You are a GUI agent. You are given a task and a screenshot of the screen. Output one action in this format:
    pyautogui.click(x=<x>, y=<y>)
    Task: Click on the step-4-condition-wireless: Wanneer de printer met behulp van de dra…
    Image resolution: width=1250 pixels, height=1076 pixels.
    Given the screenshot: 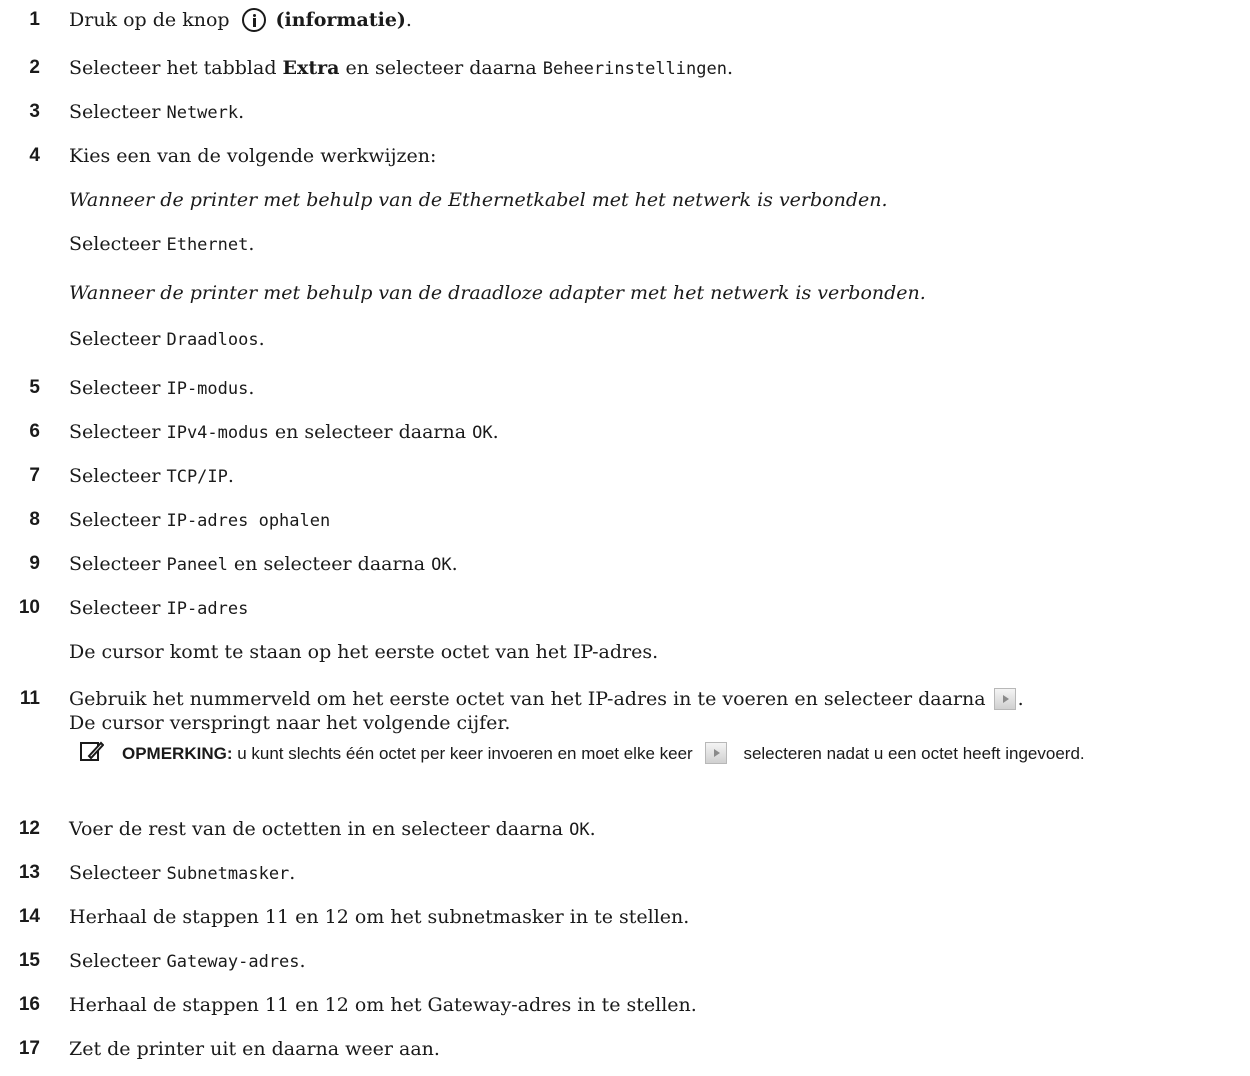 What is the action you would take?
    pyautogui.click(x=497, y=293)
    